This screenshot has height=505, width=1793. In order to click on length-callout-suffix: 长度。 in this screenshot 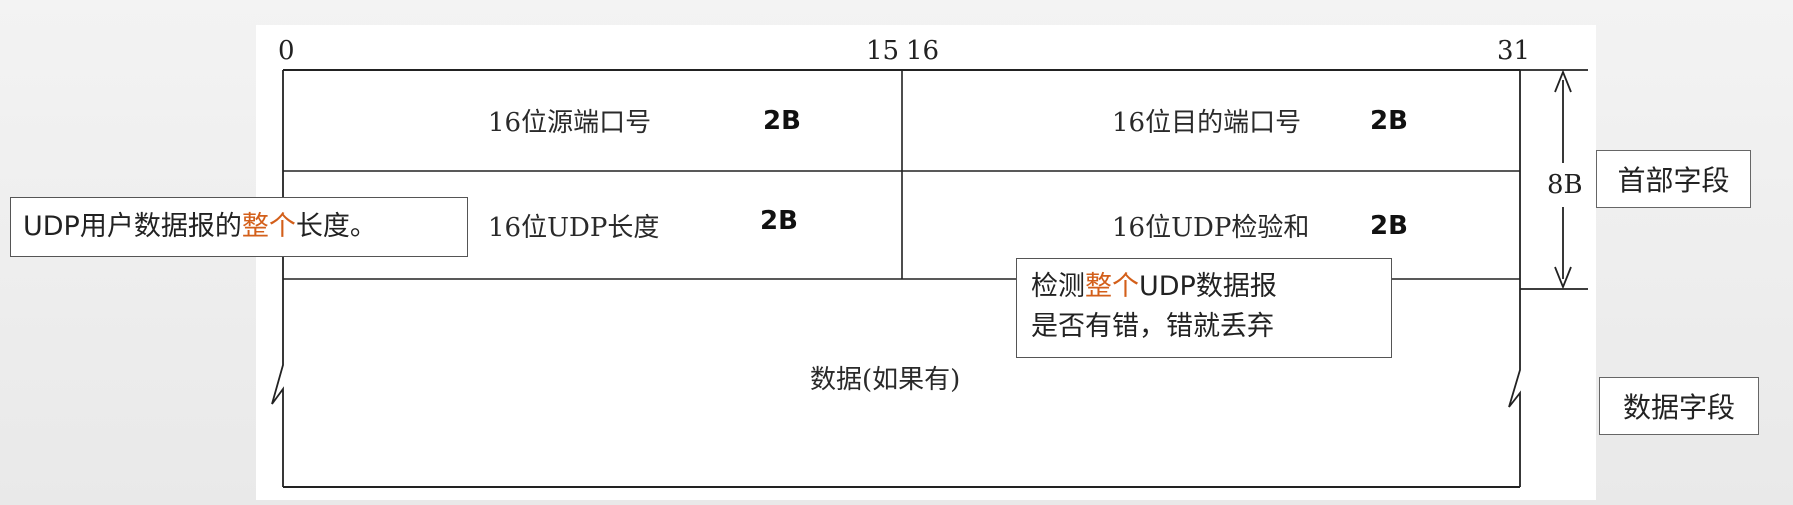, I will do `click(336, 226)`.